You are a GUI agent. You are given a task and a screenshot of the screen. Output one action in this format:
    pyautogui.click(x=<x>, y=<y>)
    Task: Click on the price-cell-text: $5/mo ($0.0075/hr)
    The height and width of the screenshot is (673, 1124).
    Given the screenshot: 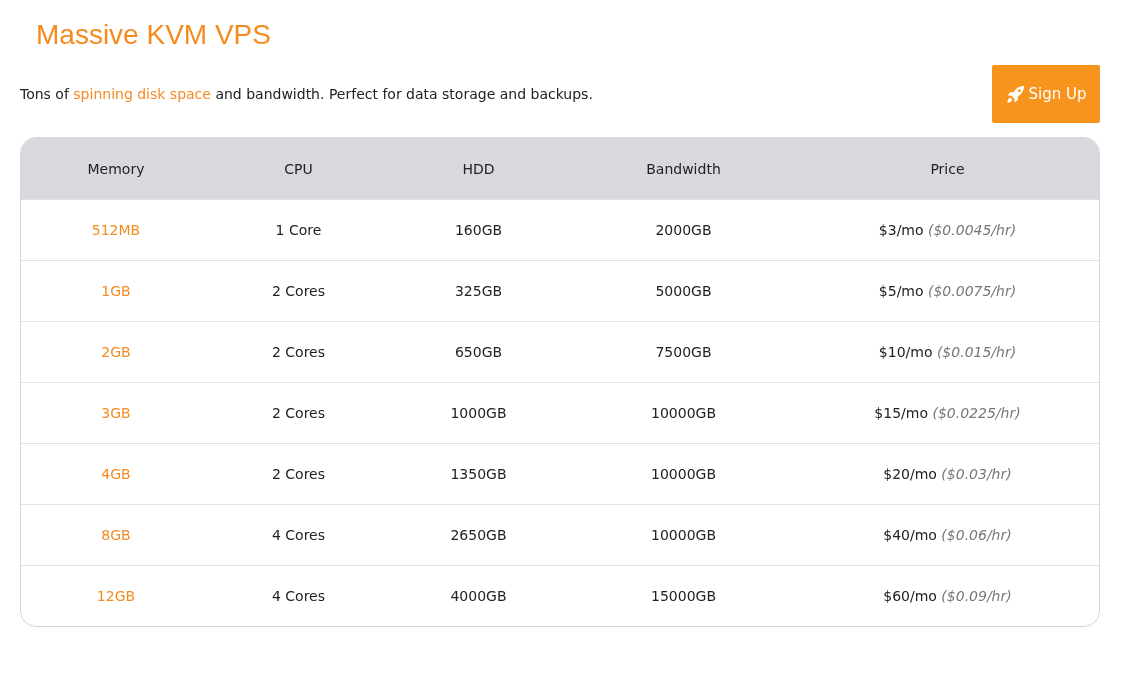 What is the action you would take?
    pyautogui.click(x=947, y=291)
    